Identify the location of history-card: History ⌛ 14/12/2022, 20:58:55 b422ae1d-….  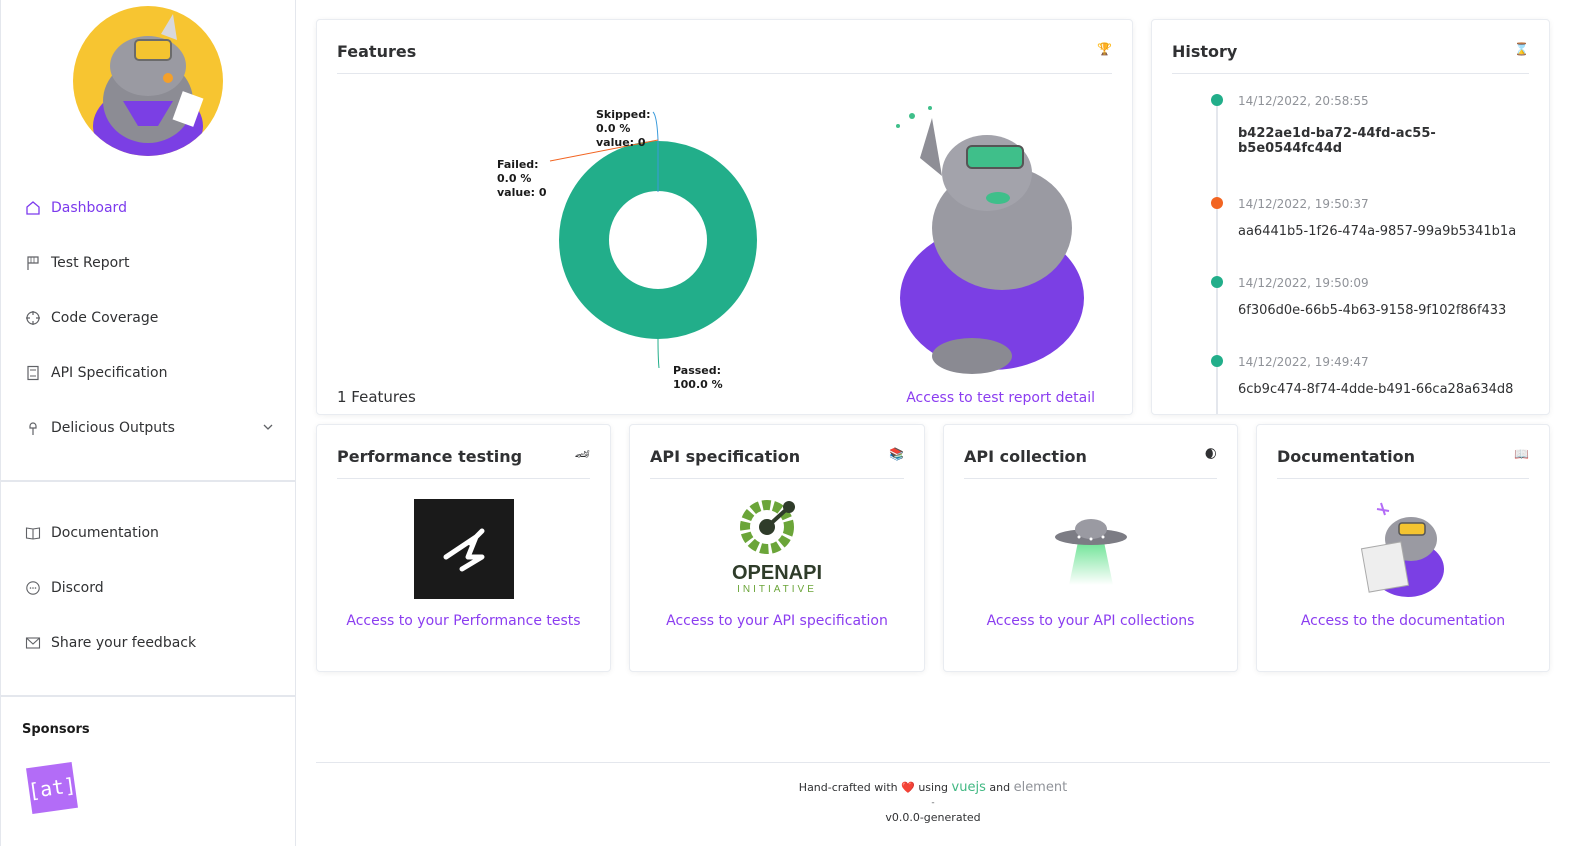
(1350, 217).